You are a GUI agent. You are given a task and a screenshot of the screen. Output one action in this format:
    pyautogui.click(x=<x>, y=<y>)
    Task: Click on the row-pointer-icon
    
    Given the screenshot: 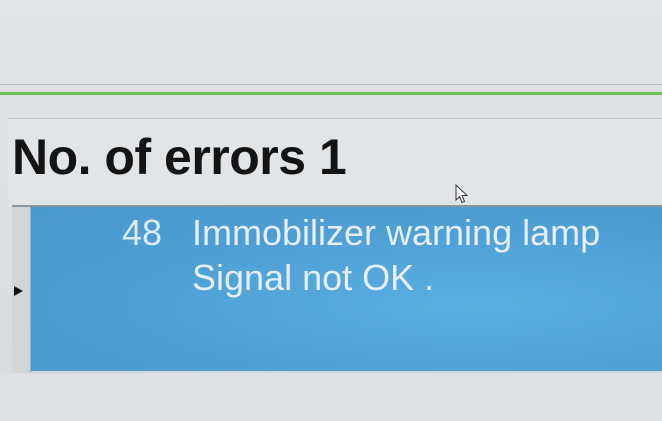 What is the action you would take?
    pyautogui.click(x=18, y=291)
    